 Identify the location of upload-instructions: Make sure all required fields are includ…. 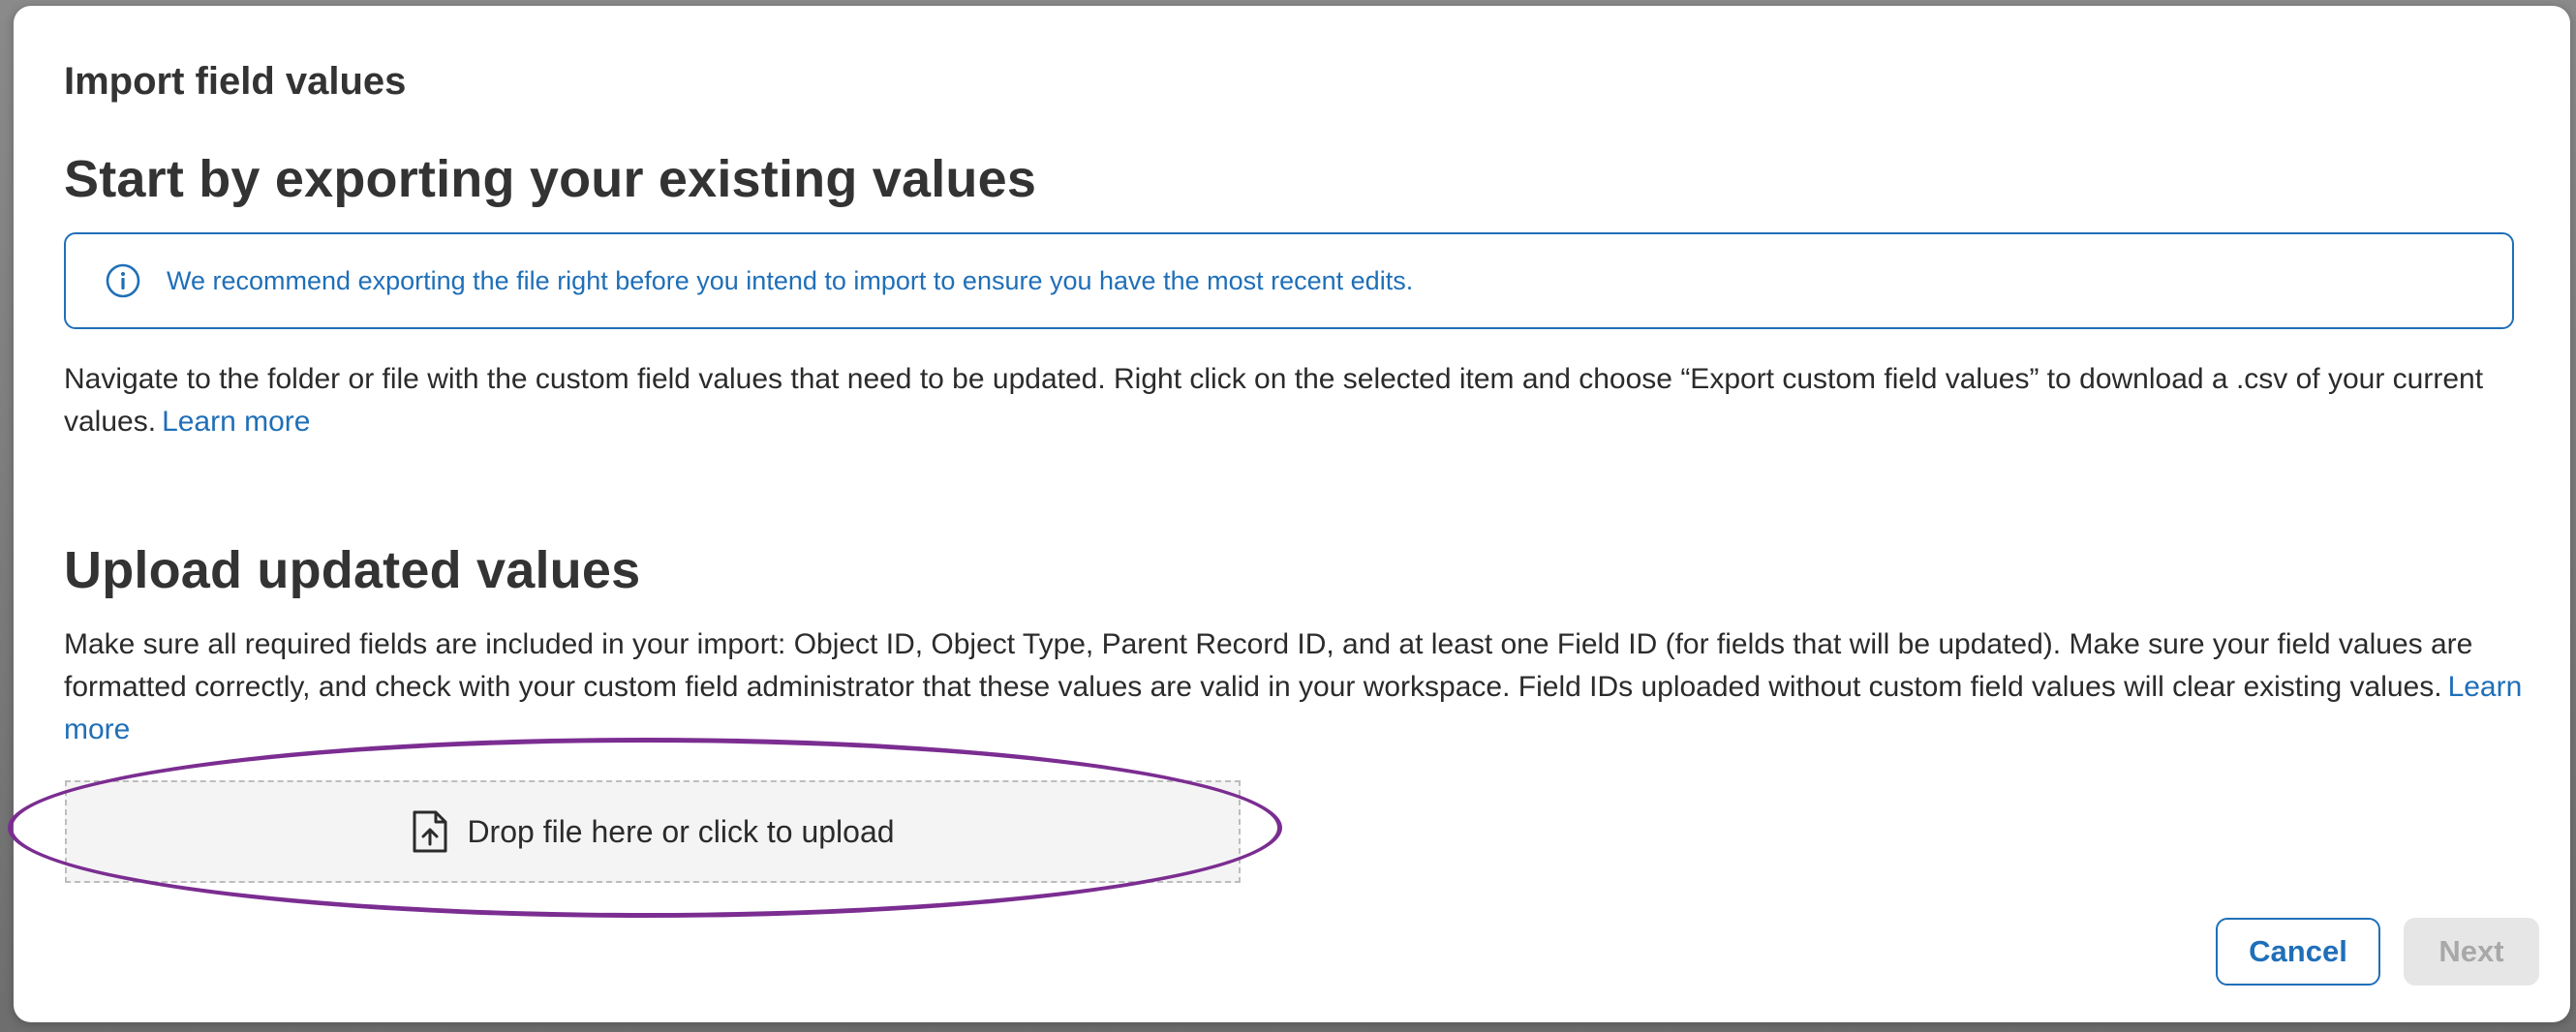
(1294, 687).